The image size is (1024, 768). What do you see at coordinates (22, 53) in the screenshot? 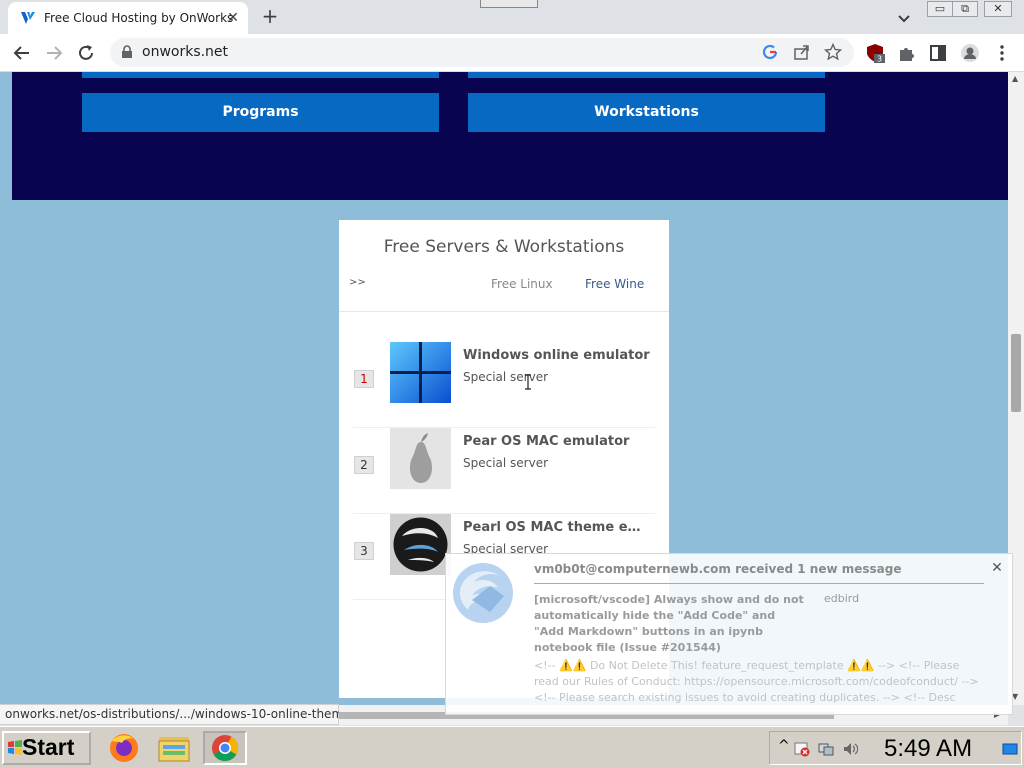
I see `back-arrow-icon` at bounding box center [22, 53].